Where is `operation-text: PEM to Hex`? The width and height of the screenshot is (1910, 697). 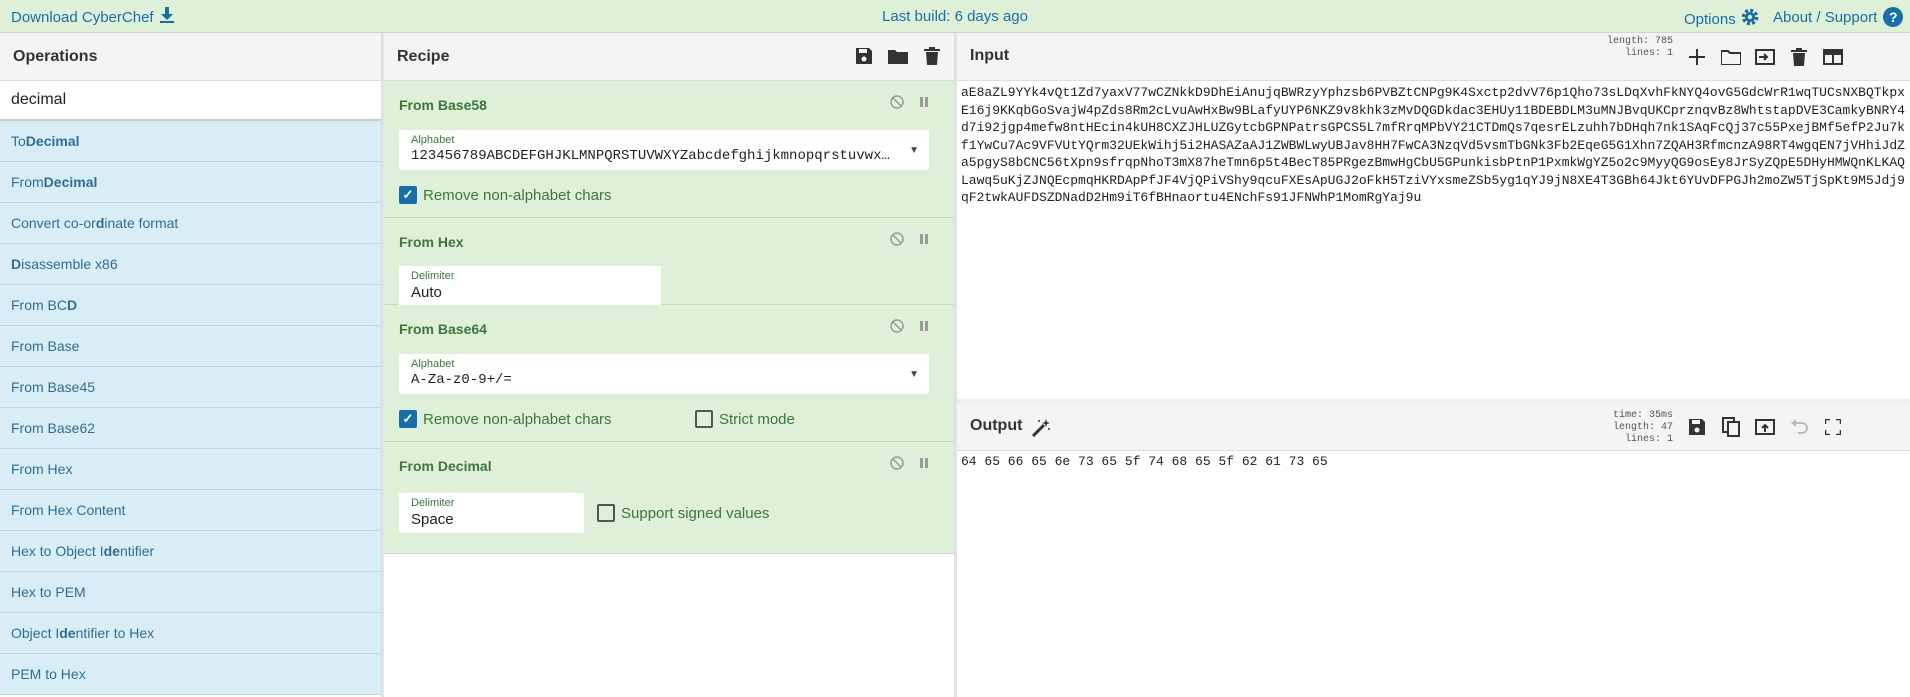
operation-text: PEM to Hex is located at coordinates (48, 674).